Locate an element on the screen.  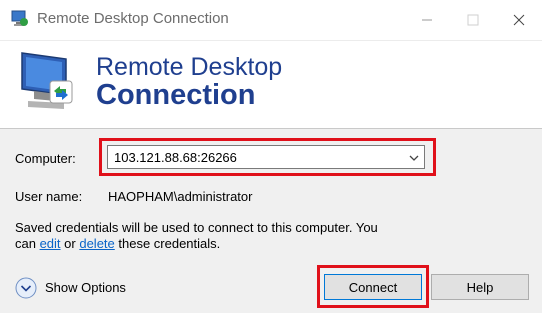
title-bar: Remote Desktop Connection is located at coordinates (271, 20).